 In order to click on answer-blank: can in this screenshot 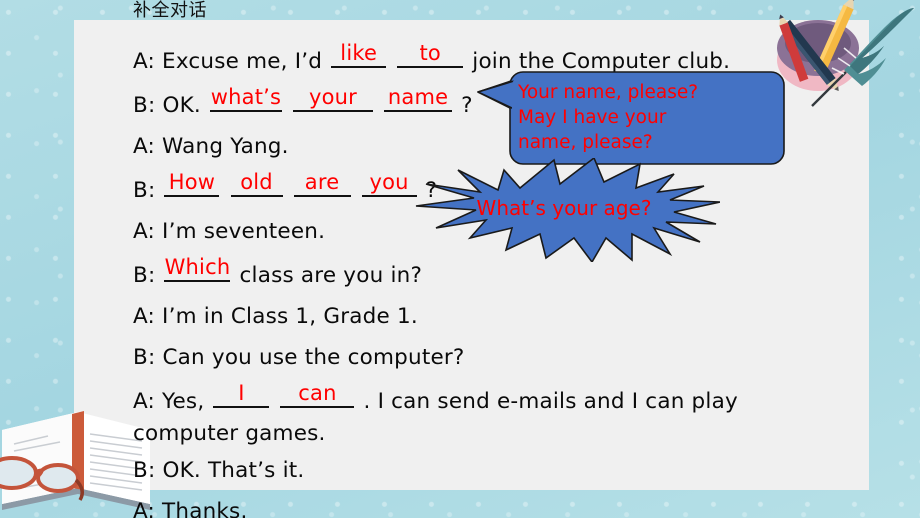, I will do `click(317, 393)`.